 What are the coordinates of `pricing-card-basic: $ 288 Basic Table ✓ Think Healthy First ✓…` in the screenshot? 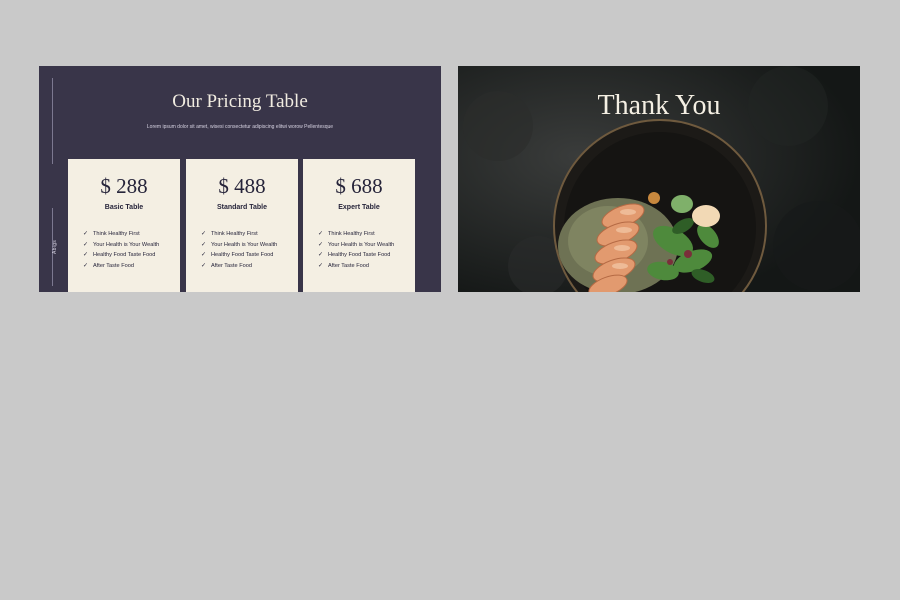 It's located at (124, 225).